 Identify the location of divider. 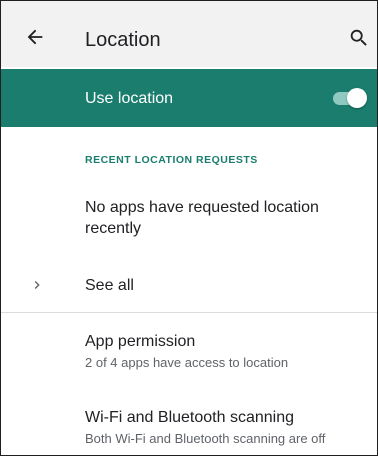
(189, 312).